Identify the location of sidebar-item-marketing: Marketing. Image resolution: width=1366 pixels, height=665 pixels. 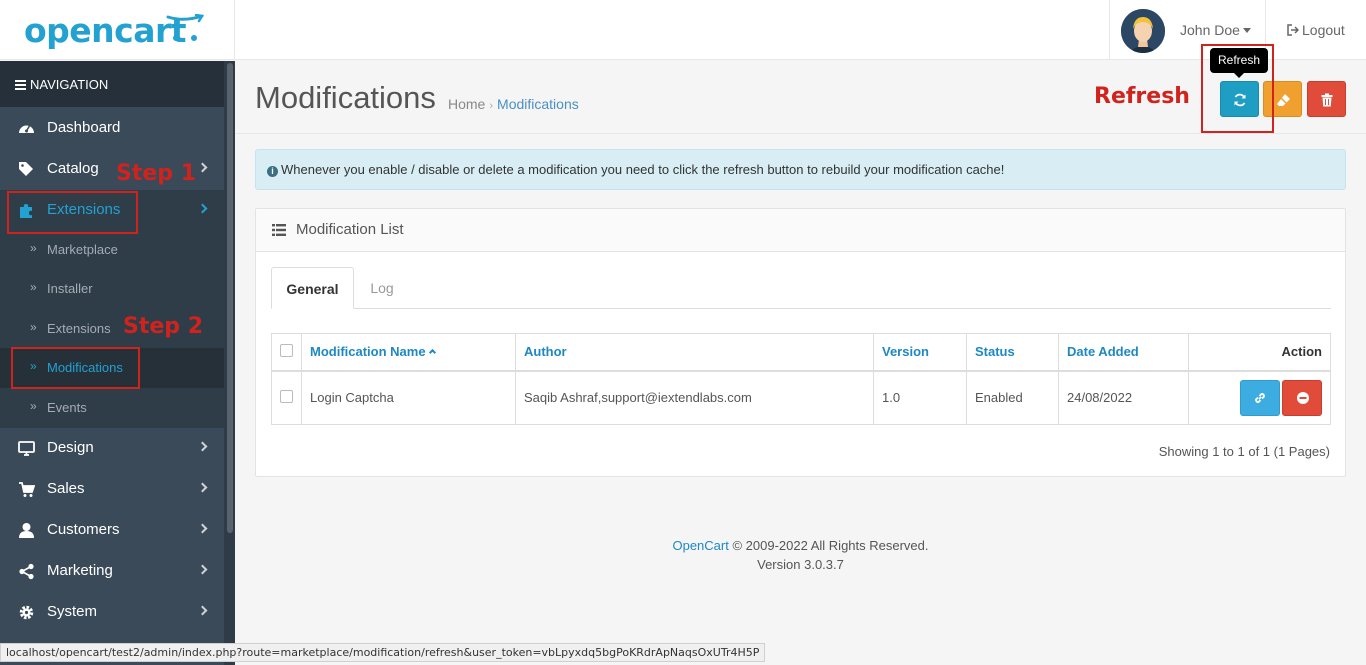
(112, 571).